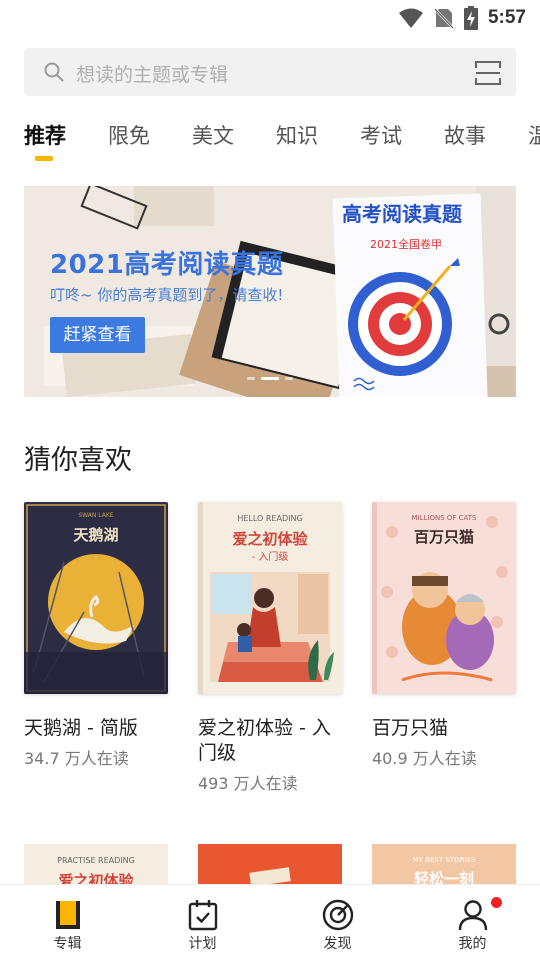 The width and height of the screenshot is (540, 961). I want to click on cover-decoration, so click(270, 875).